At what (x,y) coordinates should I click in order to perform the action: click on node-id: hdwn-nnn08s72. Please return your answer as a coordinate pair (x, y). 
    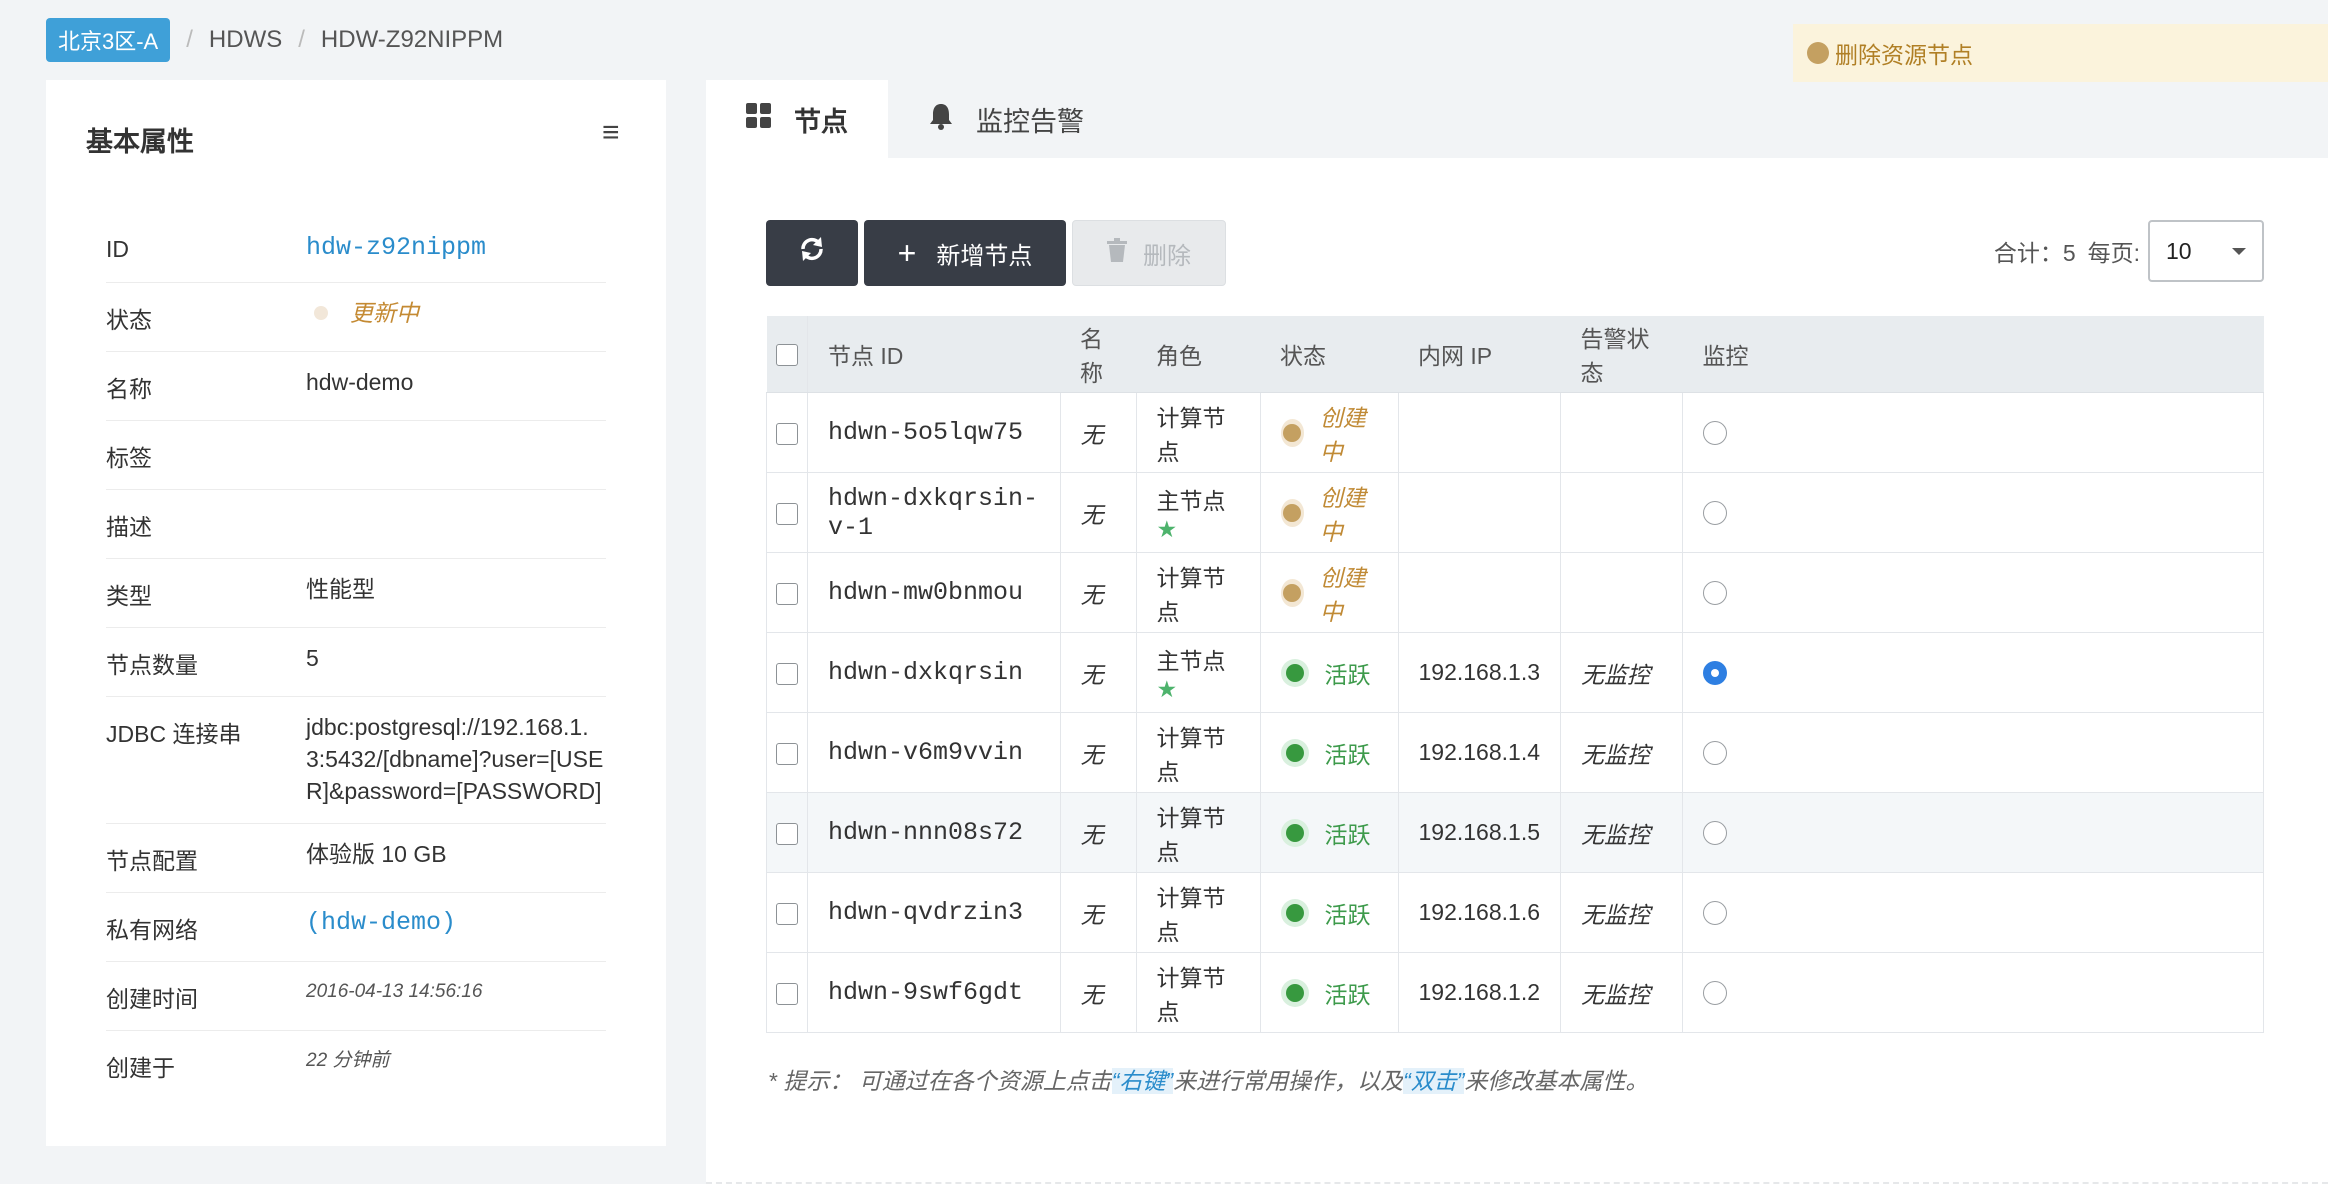
    Looking at the image, I should click on (934, 832).